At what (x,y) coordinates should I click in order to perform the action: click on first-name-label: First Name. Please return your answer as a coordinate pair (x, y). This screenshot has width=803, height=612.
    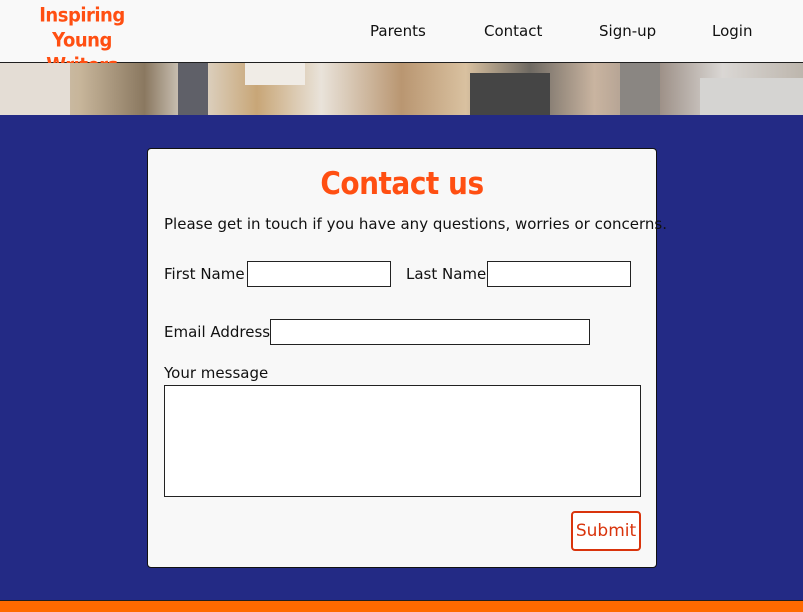
    Looking at the image, I should click on (204, 274).